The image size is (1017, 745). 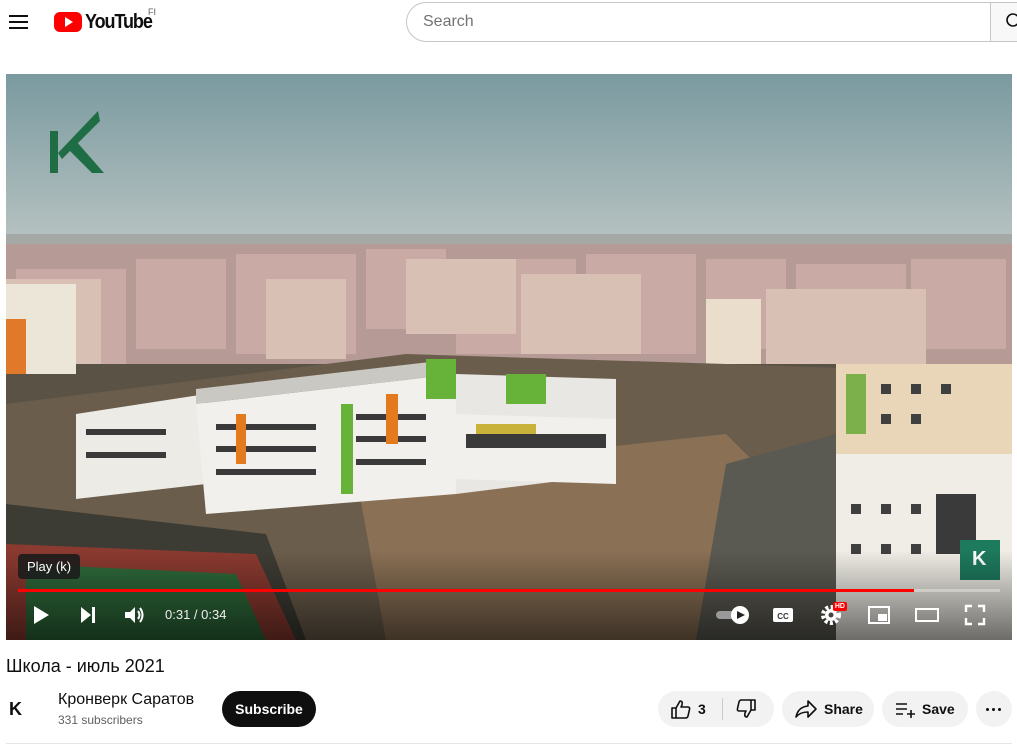 What do you see at coordinates (466, 590) in the screenshot?
I see `progress-played` at bounding box center [466, 590].